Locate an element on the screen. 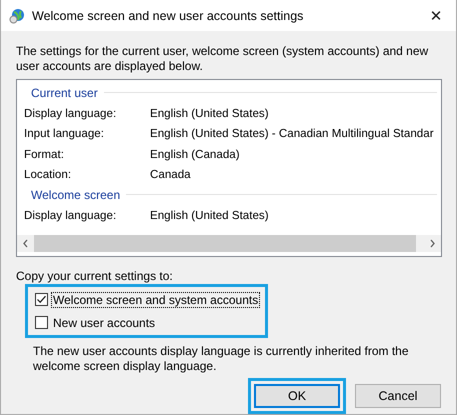  close-button: ✕ is located at coordinates (436, 15).